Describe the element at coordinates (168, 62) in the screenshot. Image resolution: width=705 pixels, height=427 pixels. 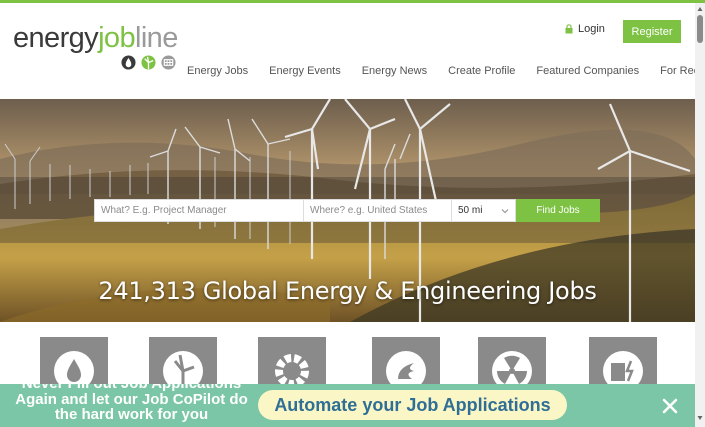
I see `solar-panel-icon` at that location.